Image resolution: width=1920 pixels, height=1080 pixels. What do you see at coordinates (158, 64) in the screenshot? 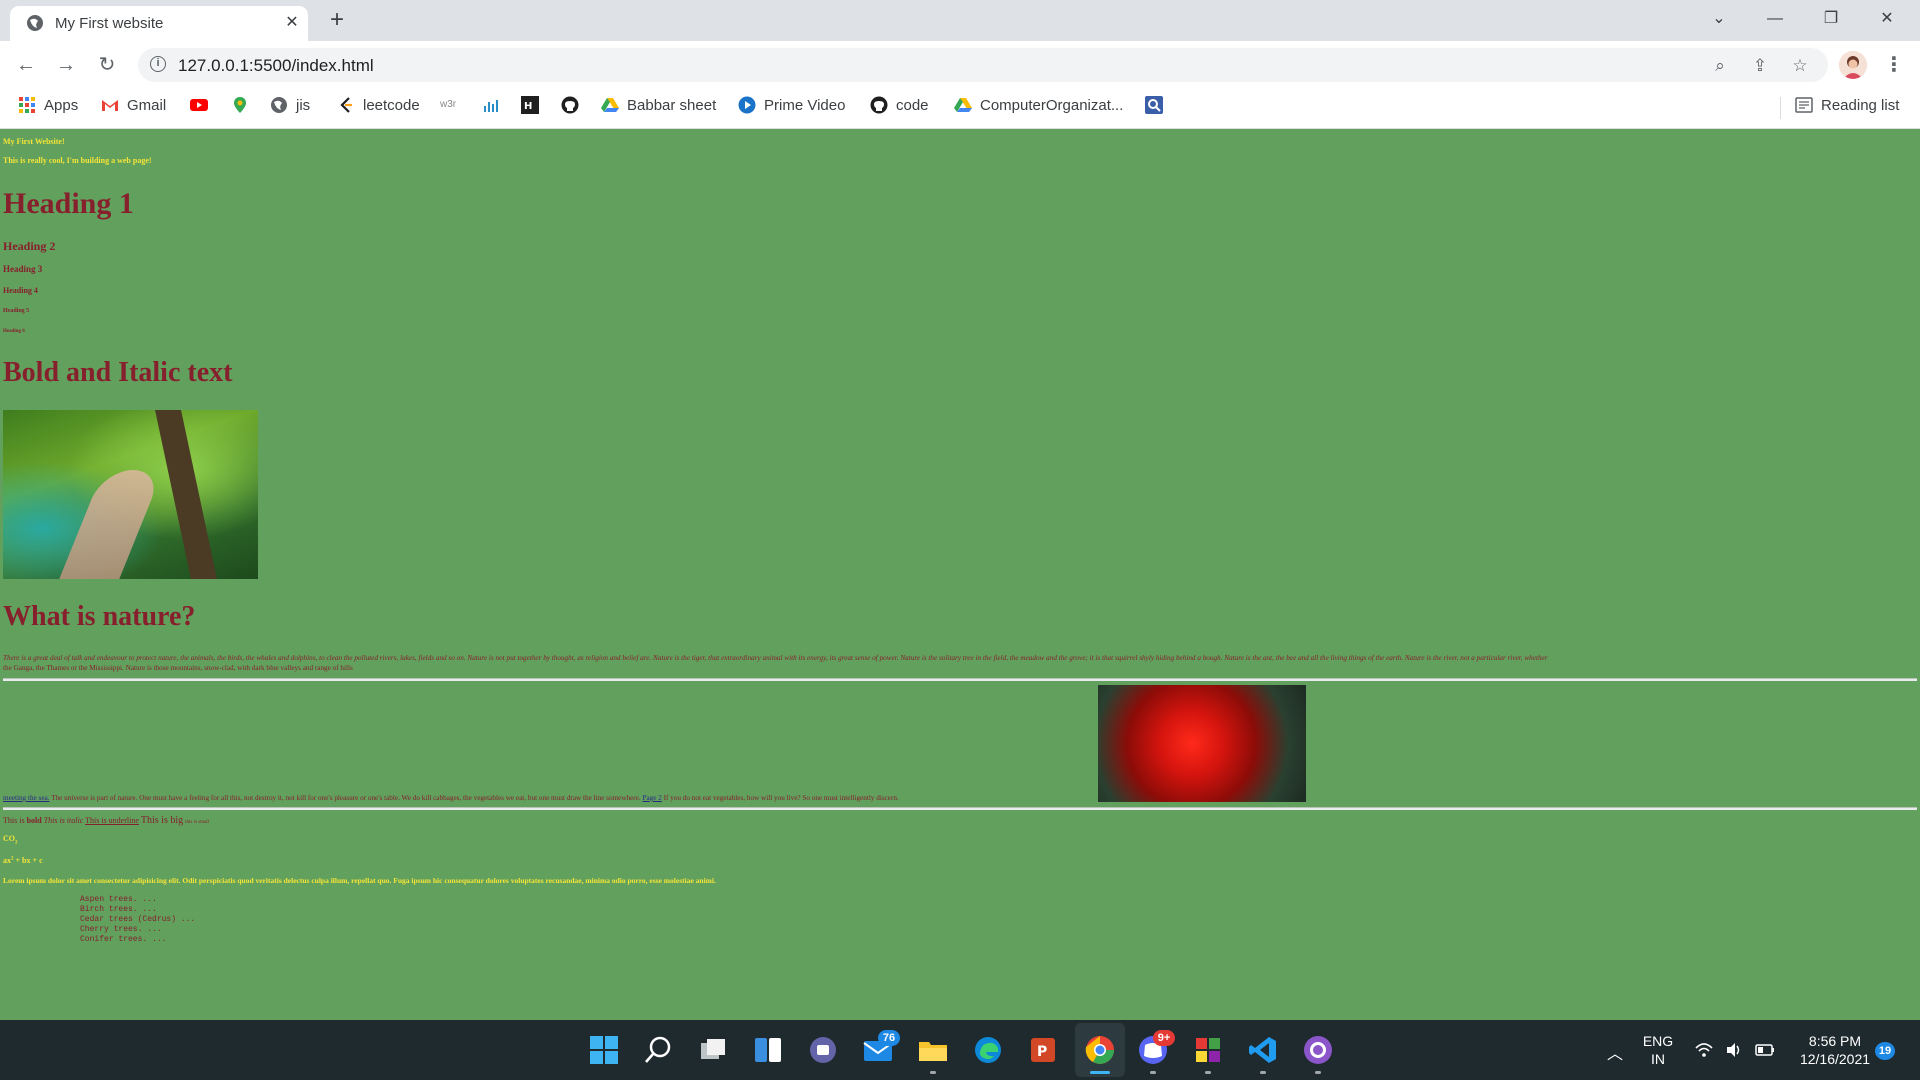
I see `site-info-icon: i` at bounding box center [158, 64].